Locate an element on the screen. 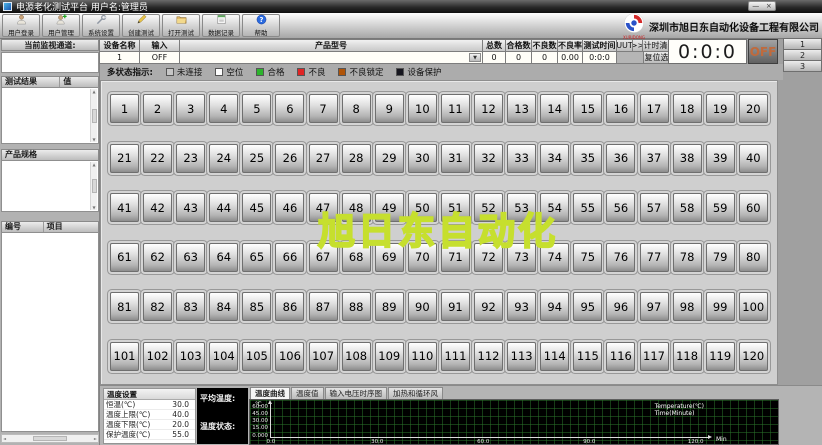 This screenshot has width=822, height=445. channel-button-16: 16 is located at coordinates (621, 108).